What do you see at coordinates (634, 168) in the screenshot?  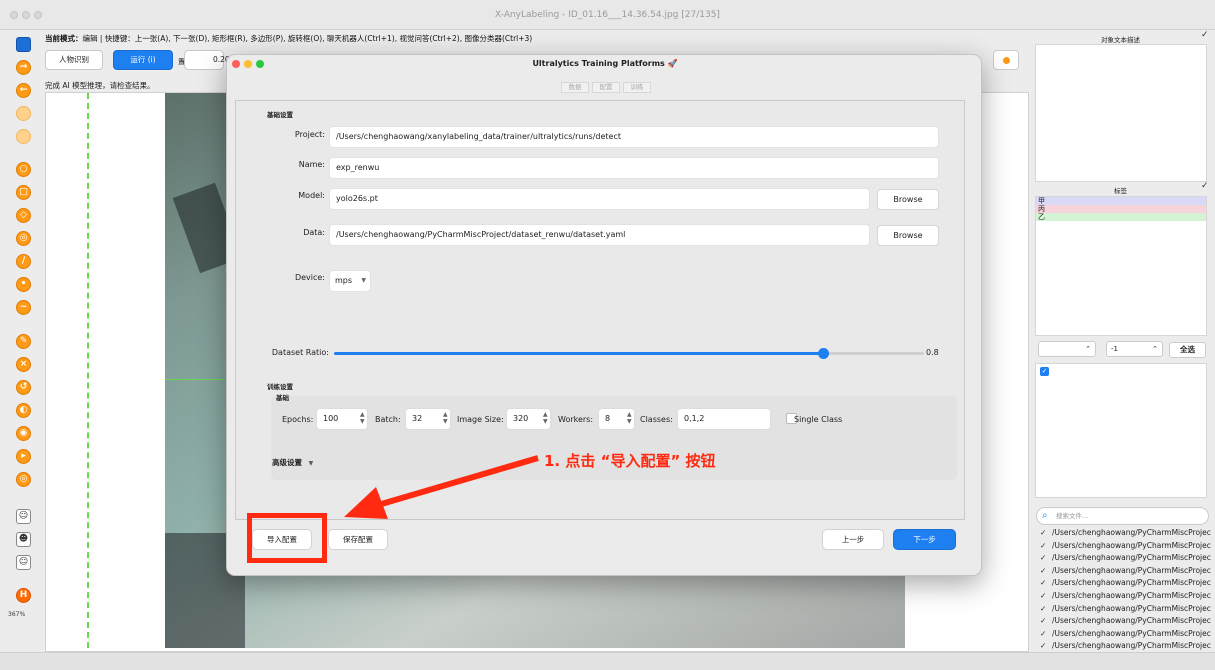 I see `name-input: exp_renwu` at bounding box center [634, 168].